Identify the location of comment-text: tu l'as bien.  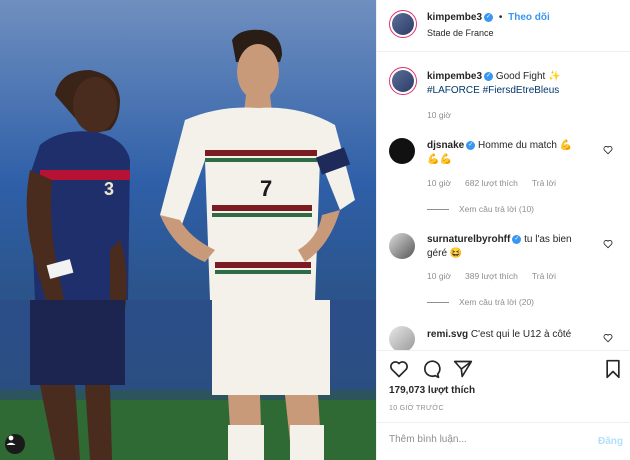
(548, 239).